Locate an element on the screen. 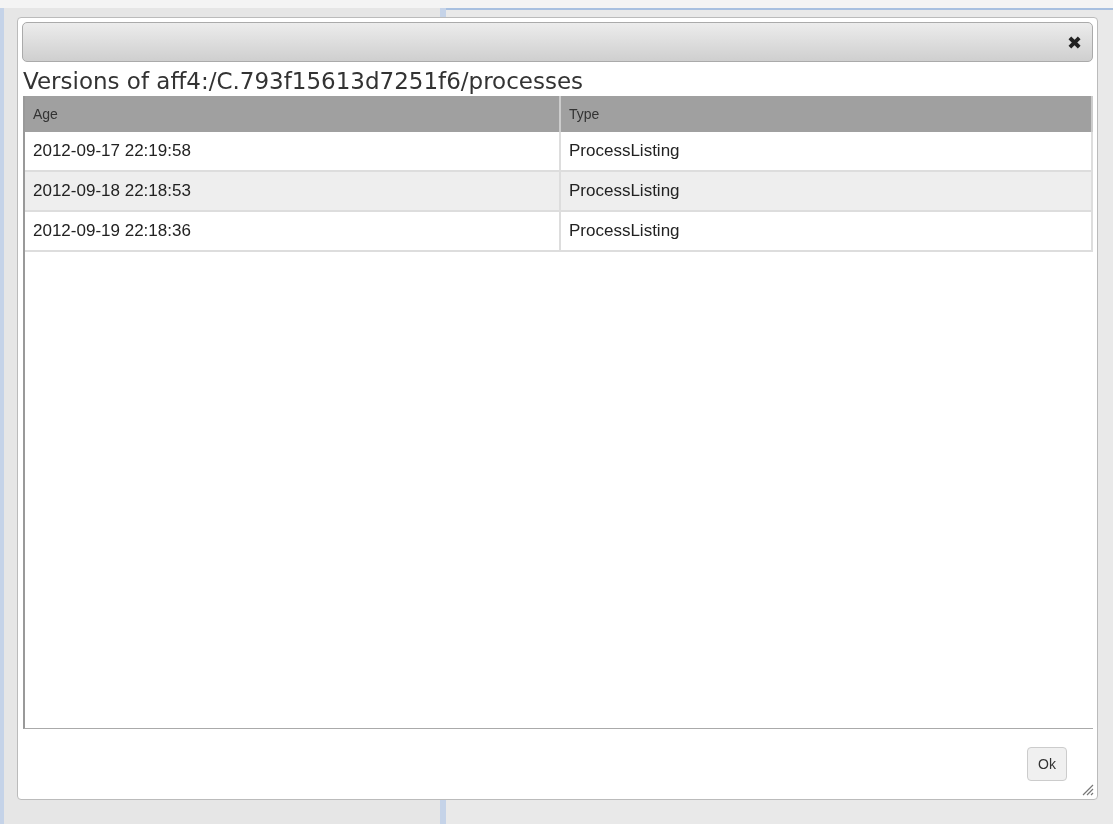 The width and height of the screenshot is (1113, 824). close-button: ✖ is located at coordinates (1074, 42).